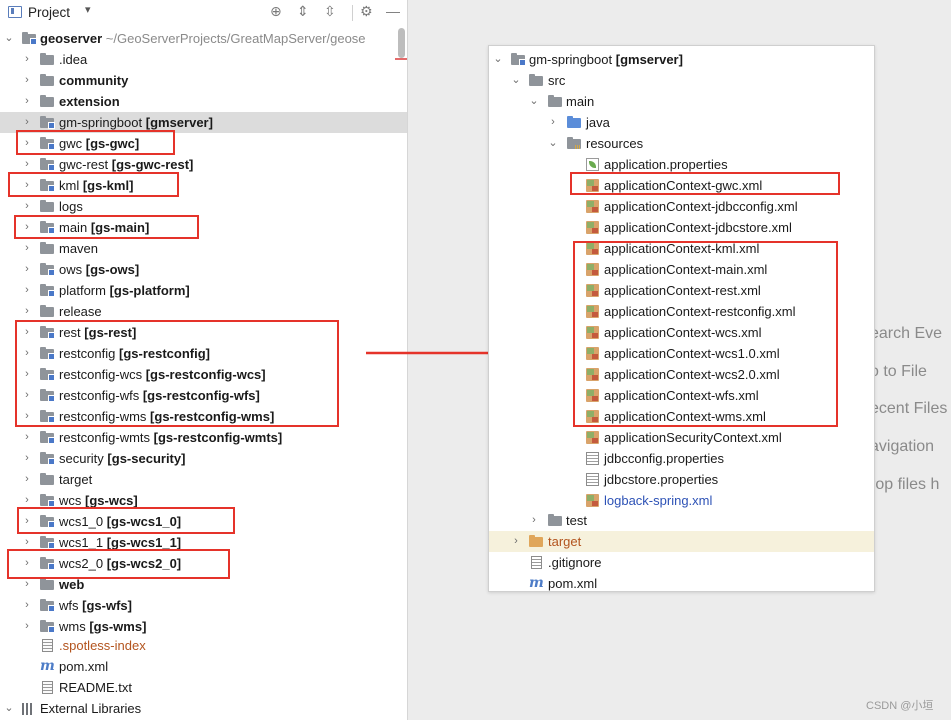 Image resolution: width=951 pixels, height=720 pixels. Describe the element at coordinates (203, 143) in the screenshot. I see `tree-item-gwc: › gwc [gs-gwc]` at that location.